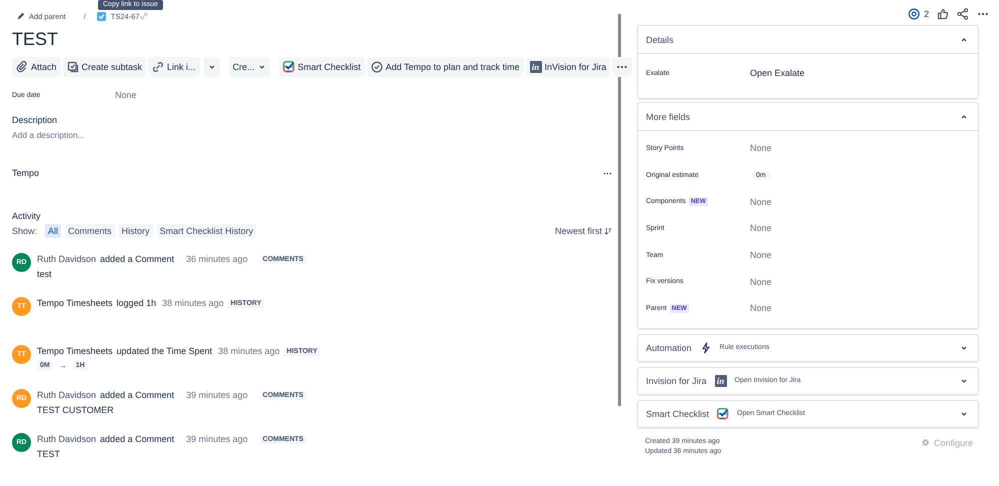 The image size is (999, 486). Describe the element at coordinates (217, 259) in the screenshot. I see `activity-time: 36 minutes ago` at that location.